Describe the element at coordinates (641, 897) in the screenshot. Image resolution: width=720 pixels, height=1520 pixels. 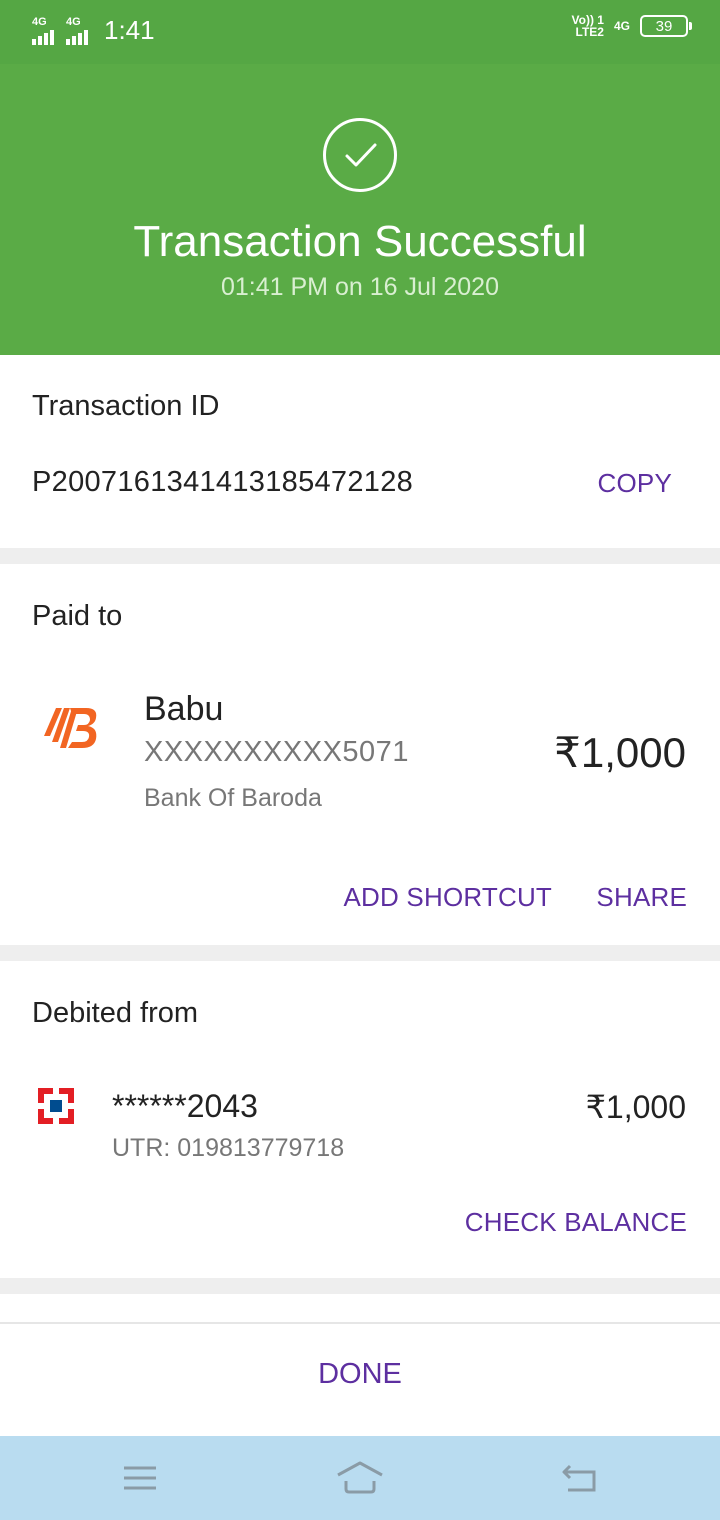
I see `share-button: SHARE` at that location.